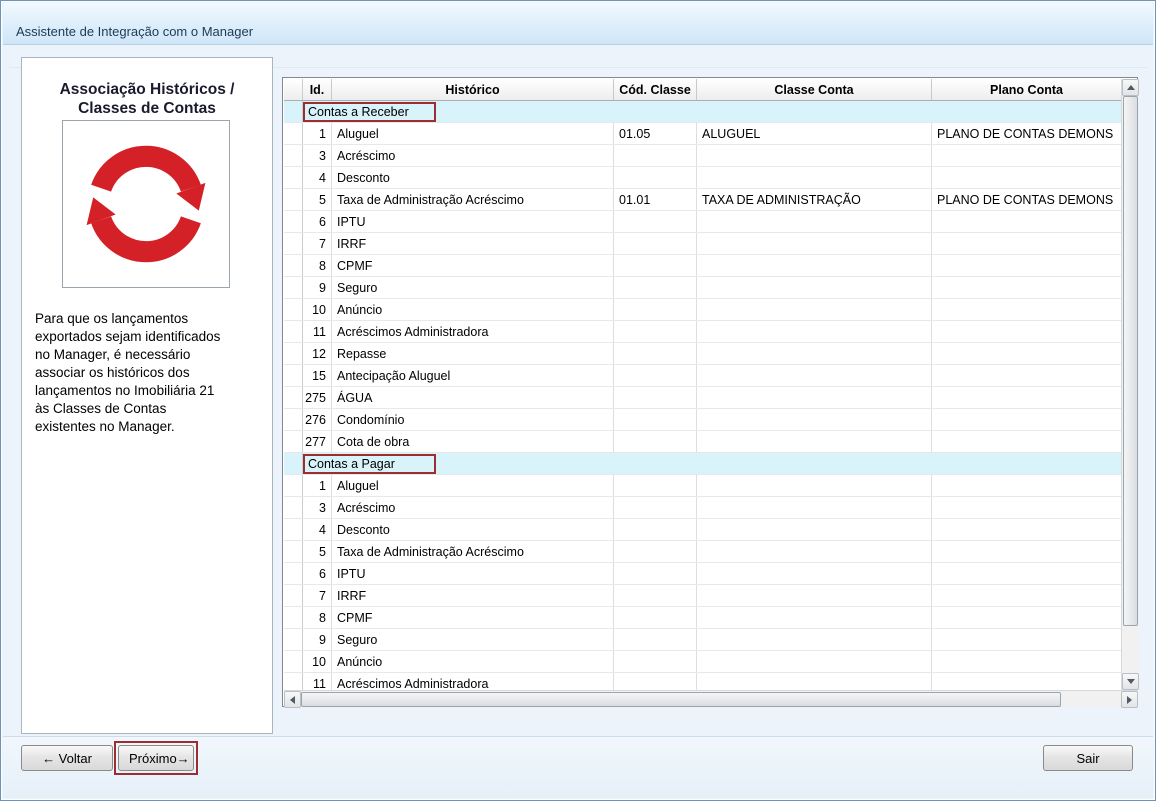 This screenshot has height=801, width=1156. Describe the element at coordinates (655, 89) in the screenshot. I see `column-header-cod-classe: Cód. Classe` at that location.